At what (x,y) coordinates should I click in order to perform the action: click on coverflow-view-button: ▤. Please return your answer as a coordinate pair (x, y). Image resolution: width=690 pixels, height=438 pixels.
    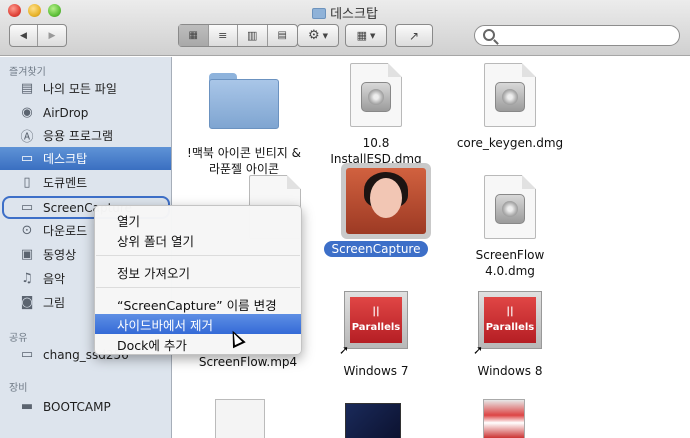
    Looking at the image, I should click on (282, 35).